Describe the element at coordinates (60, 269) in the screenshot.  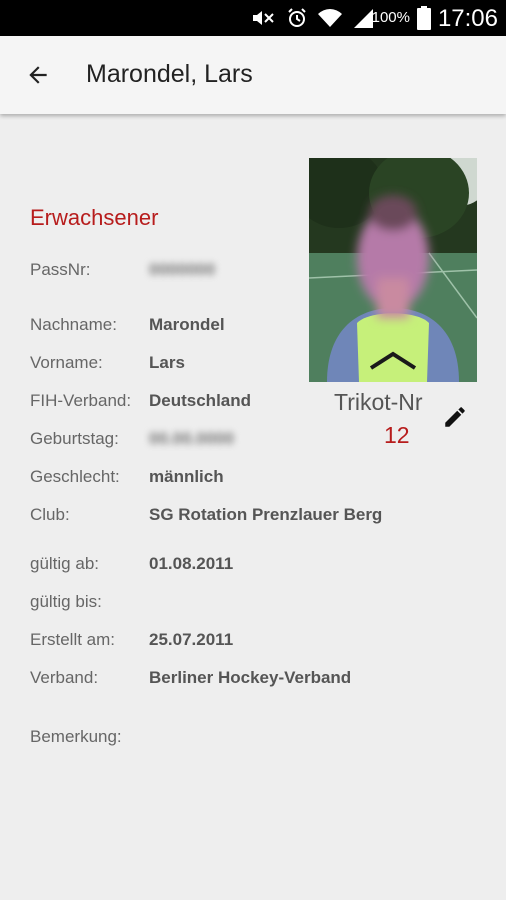
I see `label-pass-nr: PassNr:` at that location.